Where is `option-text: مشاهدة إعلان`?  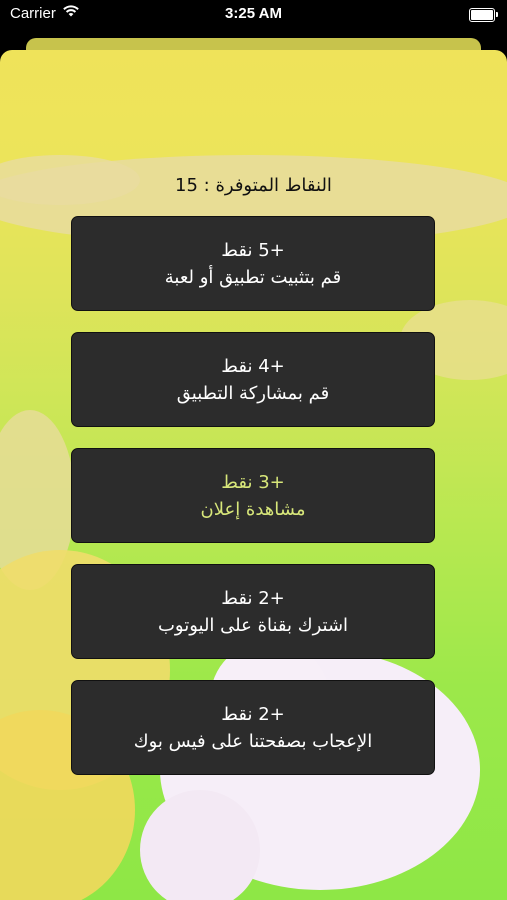
option-text: مشاهدة إعلان is located at coordinates (253, 509).